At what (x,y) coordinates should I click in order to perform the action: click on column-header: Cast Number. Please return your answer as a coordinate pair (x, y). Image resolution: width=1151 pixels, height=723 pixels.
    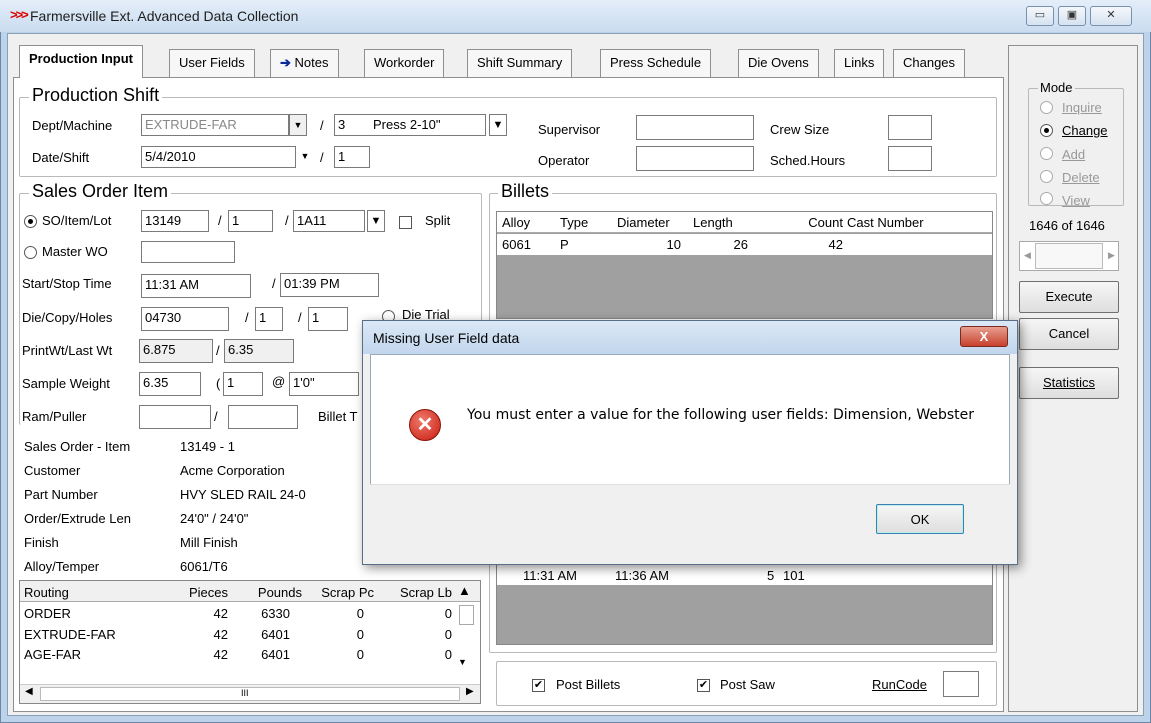
    Looking at the image, I should click on (885, 222).